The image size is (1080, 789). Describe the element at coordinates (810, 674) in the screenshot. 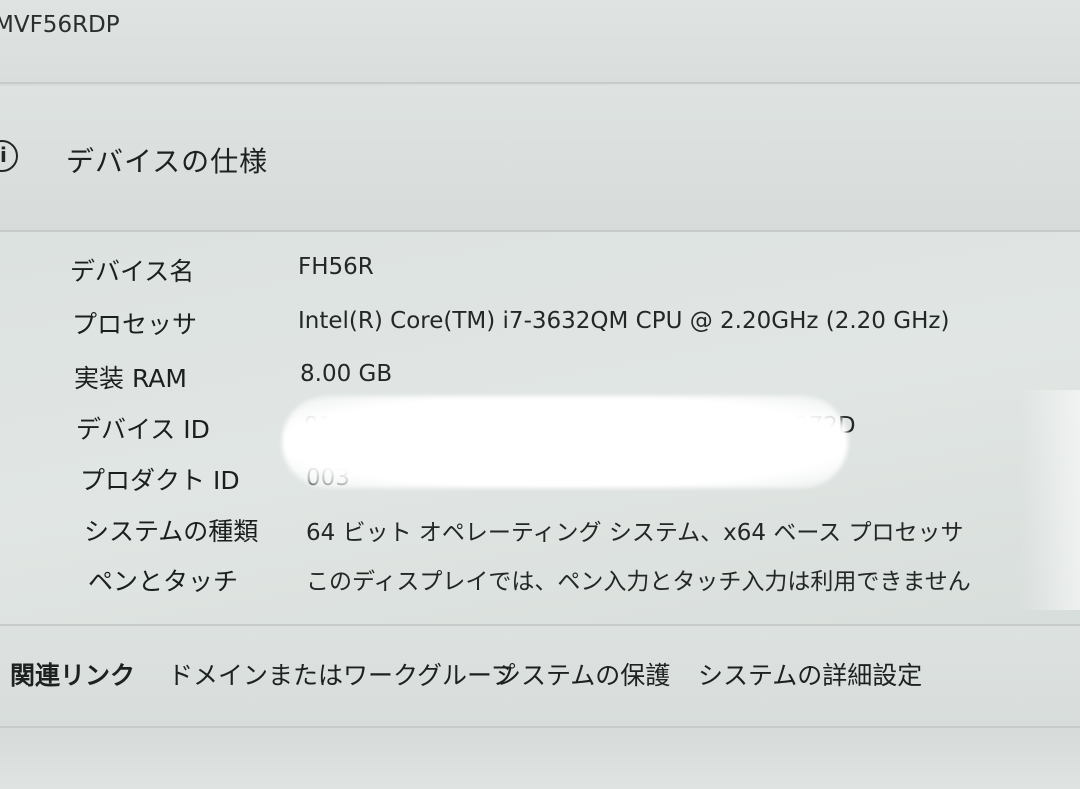

I see `advanced-system-settings-link: システムの詳細設定` at that location.